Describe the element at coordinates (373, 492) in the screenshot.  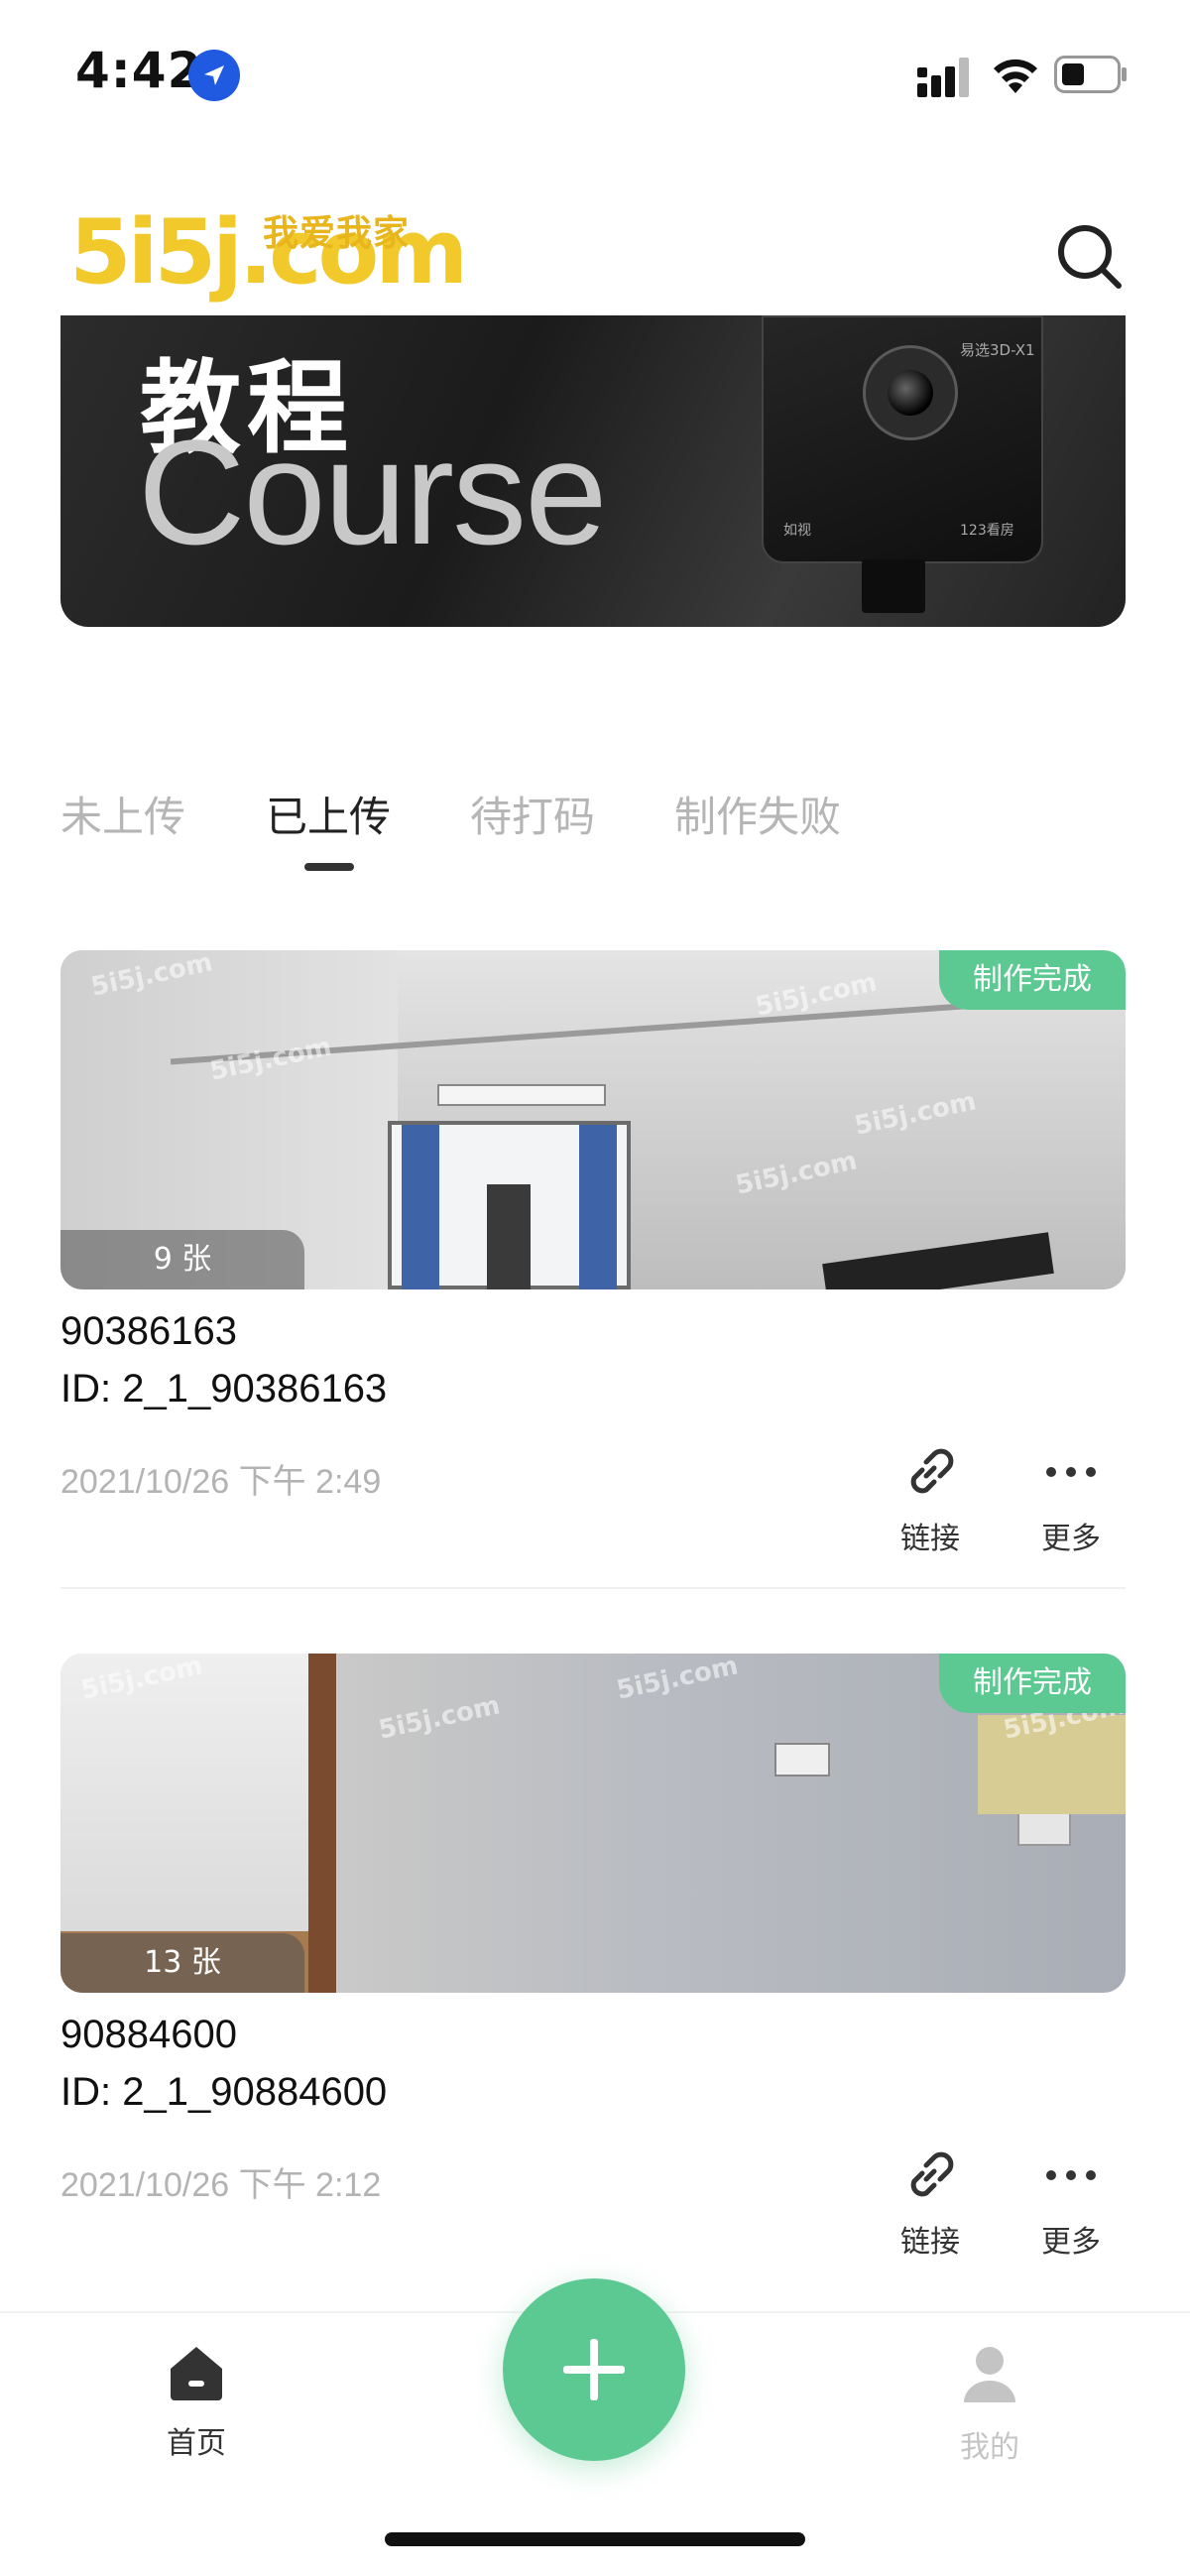
I see `banner-title-en: Course` at that location.